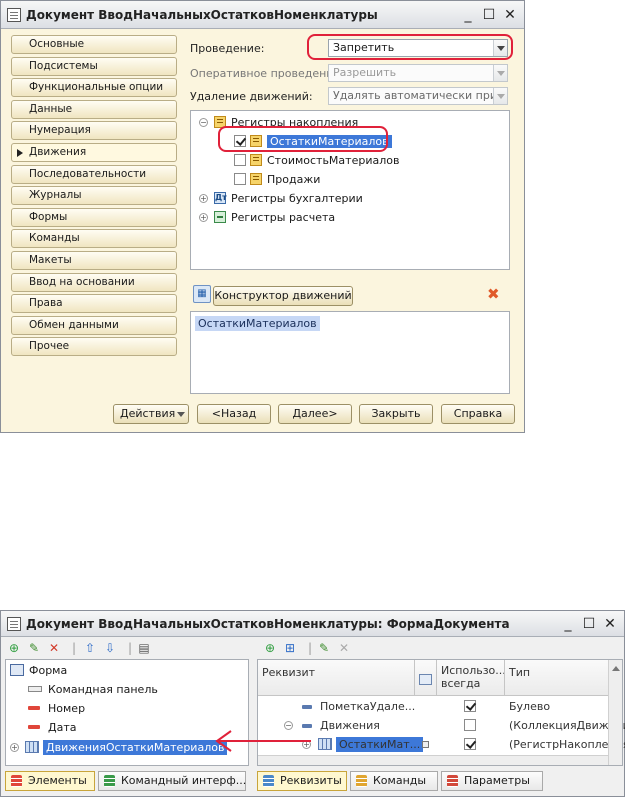 The image size is (625, 797). What do you see at coordinates (234, 414) in the screenshot?
I see `back-button: <Назад` at bounding box center [234, 414].